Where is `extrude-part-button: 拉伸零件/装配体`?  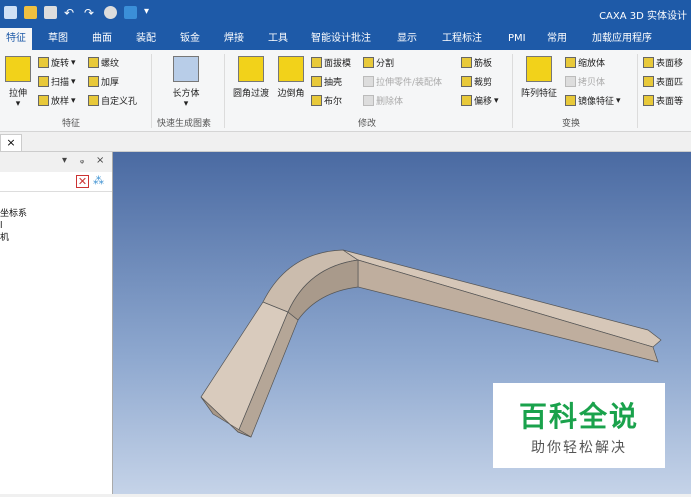 extrude-part-button: 拉伸零件/装配体 is located at coordinates (402, 81).